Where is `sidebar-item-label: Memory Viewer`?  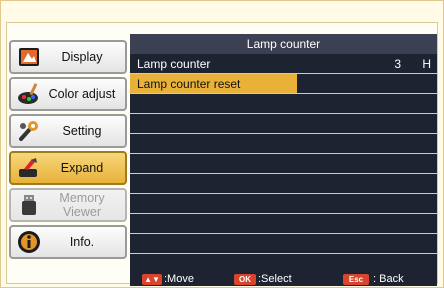 sidebar-item-label: Memory Viewer is located at coordinates (82, 205).